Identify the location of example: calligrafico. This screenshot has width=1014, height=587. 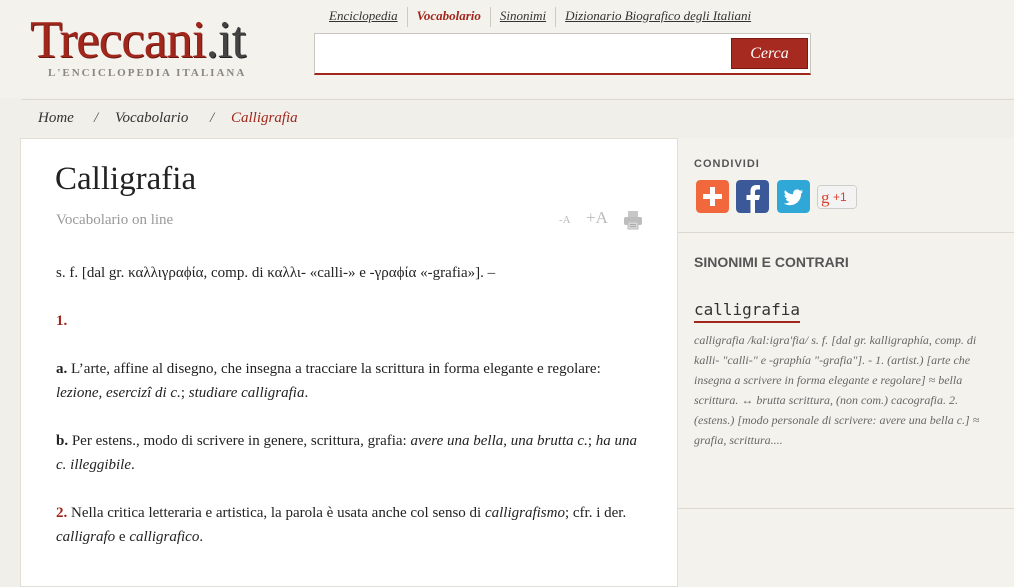
(164, 537).